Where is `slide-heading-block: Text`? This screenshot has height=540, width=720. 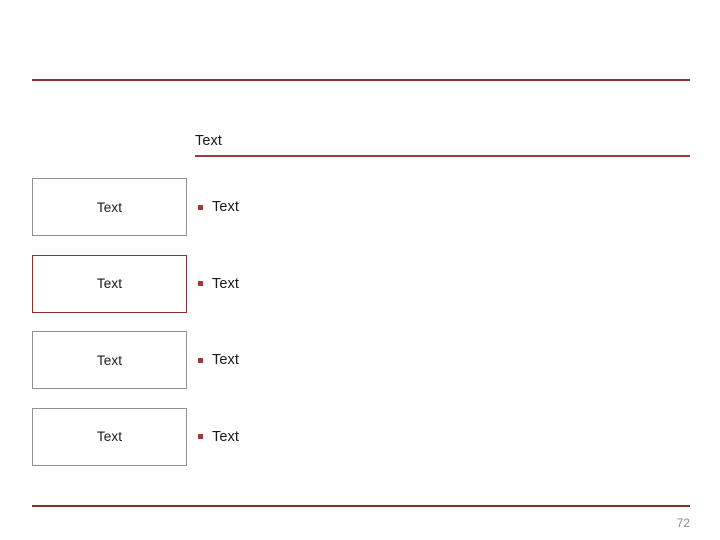
slide-heading-block: Text is located at coordinates (442, 144).